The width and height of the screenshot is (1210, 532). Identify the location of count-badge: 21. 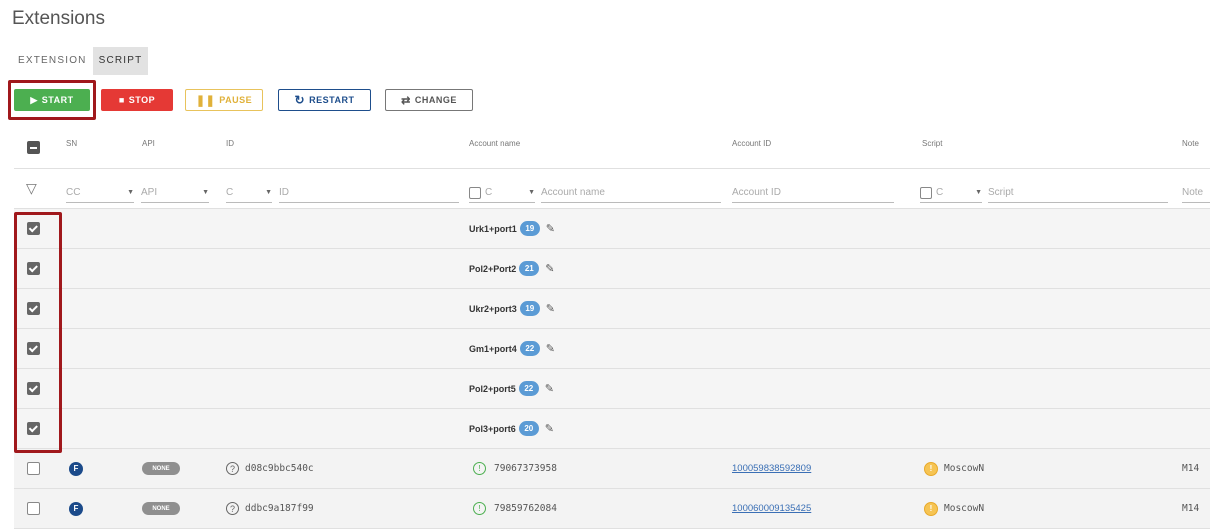
(529, 268).